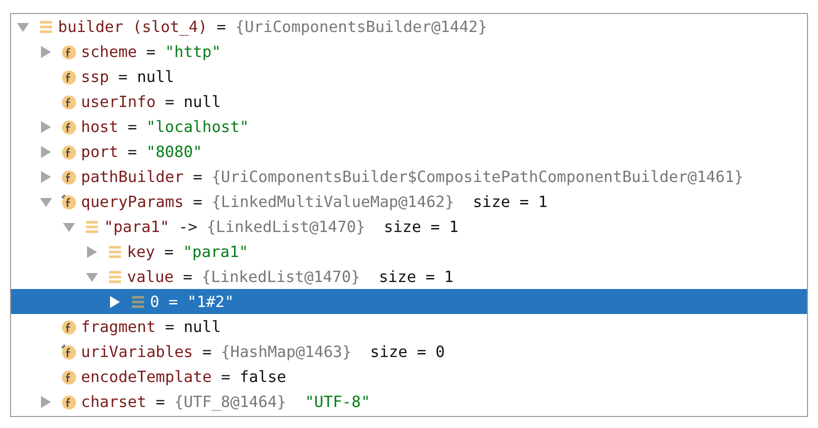  I want to click on variable-name: host, so click(99, 127).